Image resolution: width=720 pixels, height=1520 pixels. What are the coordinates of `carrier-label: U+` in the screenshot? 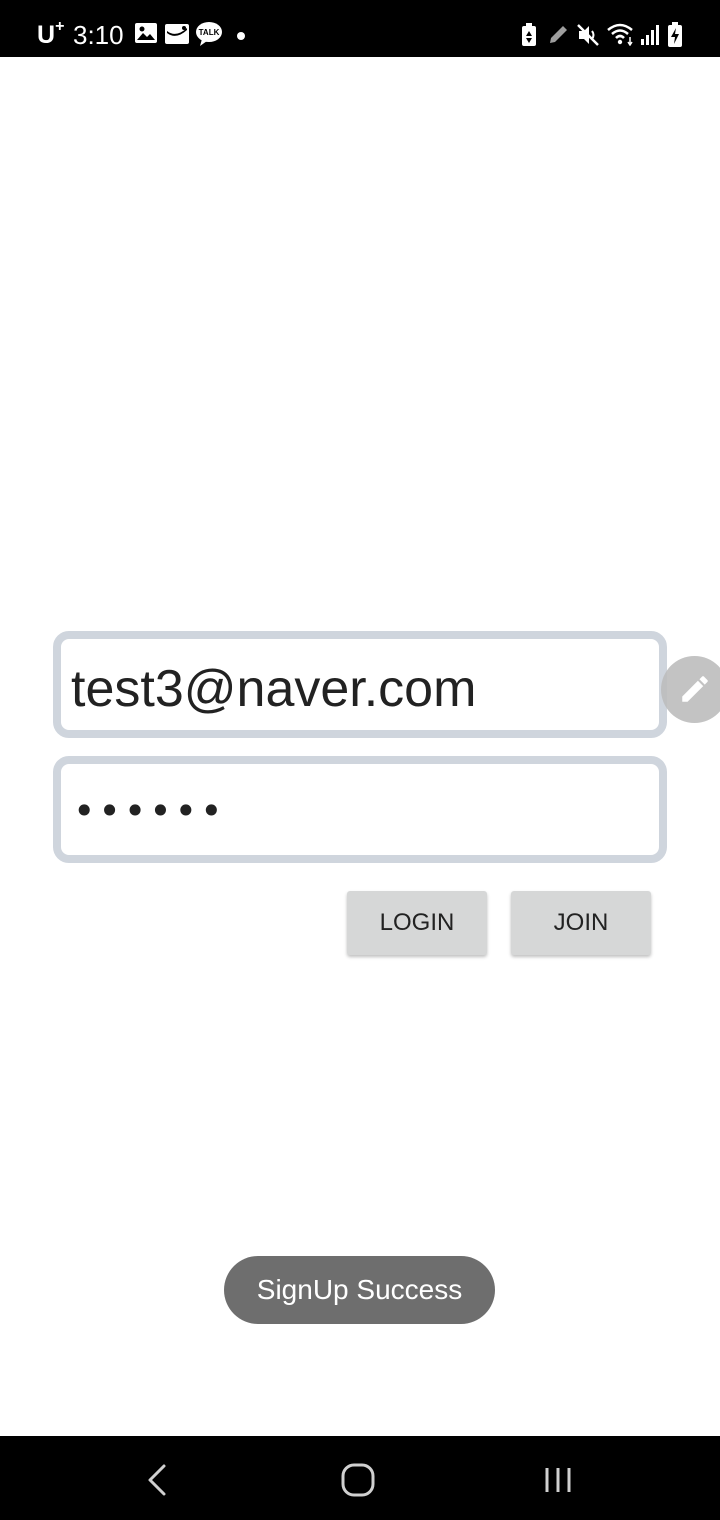 It's located at (51, 34).